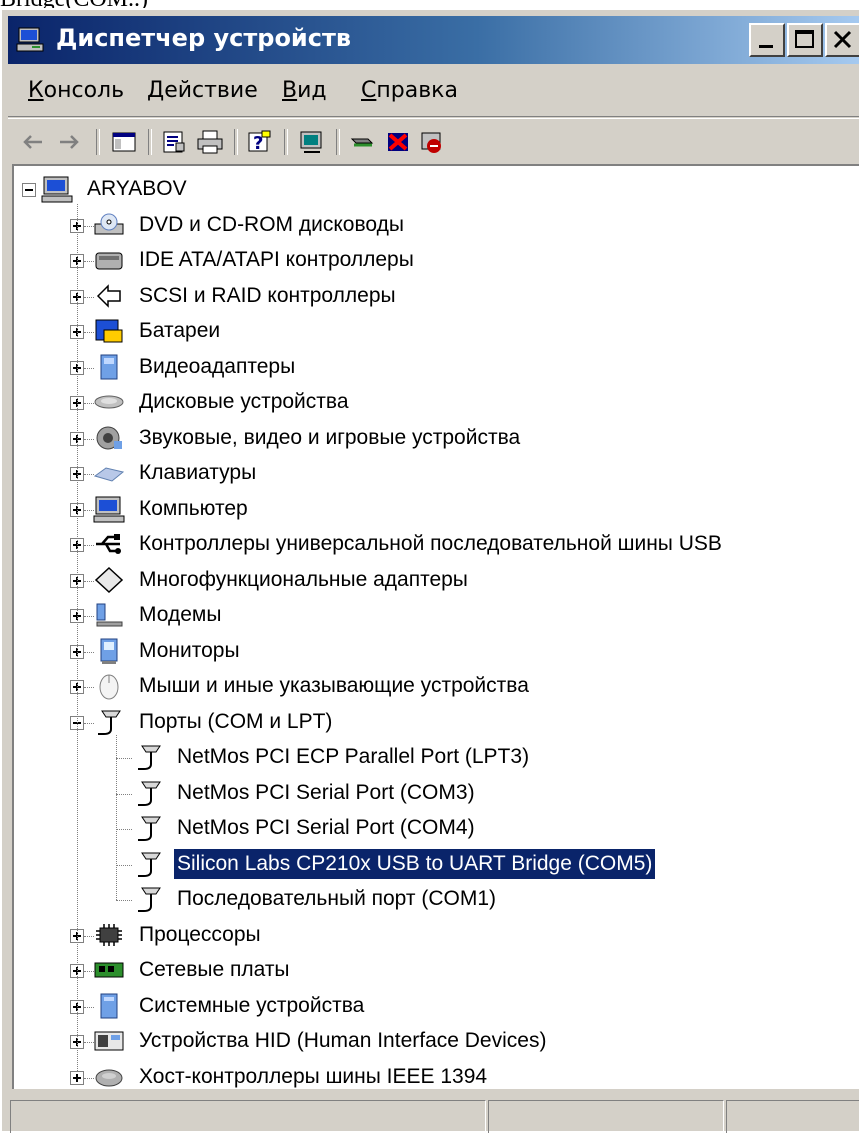 This screenshot has width=859, height=1133. Describe the element at coordinates (433, 40) in the screenshot. I see `title-bar: Диспетчер устройств` at that location.